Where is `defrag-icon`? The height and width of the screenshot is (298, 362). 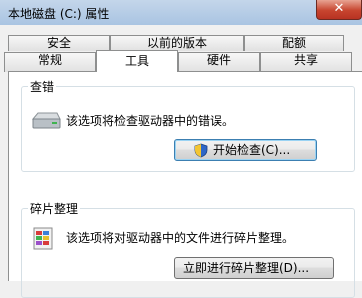
defrag-icon is located at coordinates (43, 238).